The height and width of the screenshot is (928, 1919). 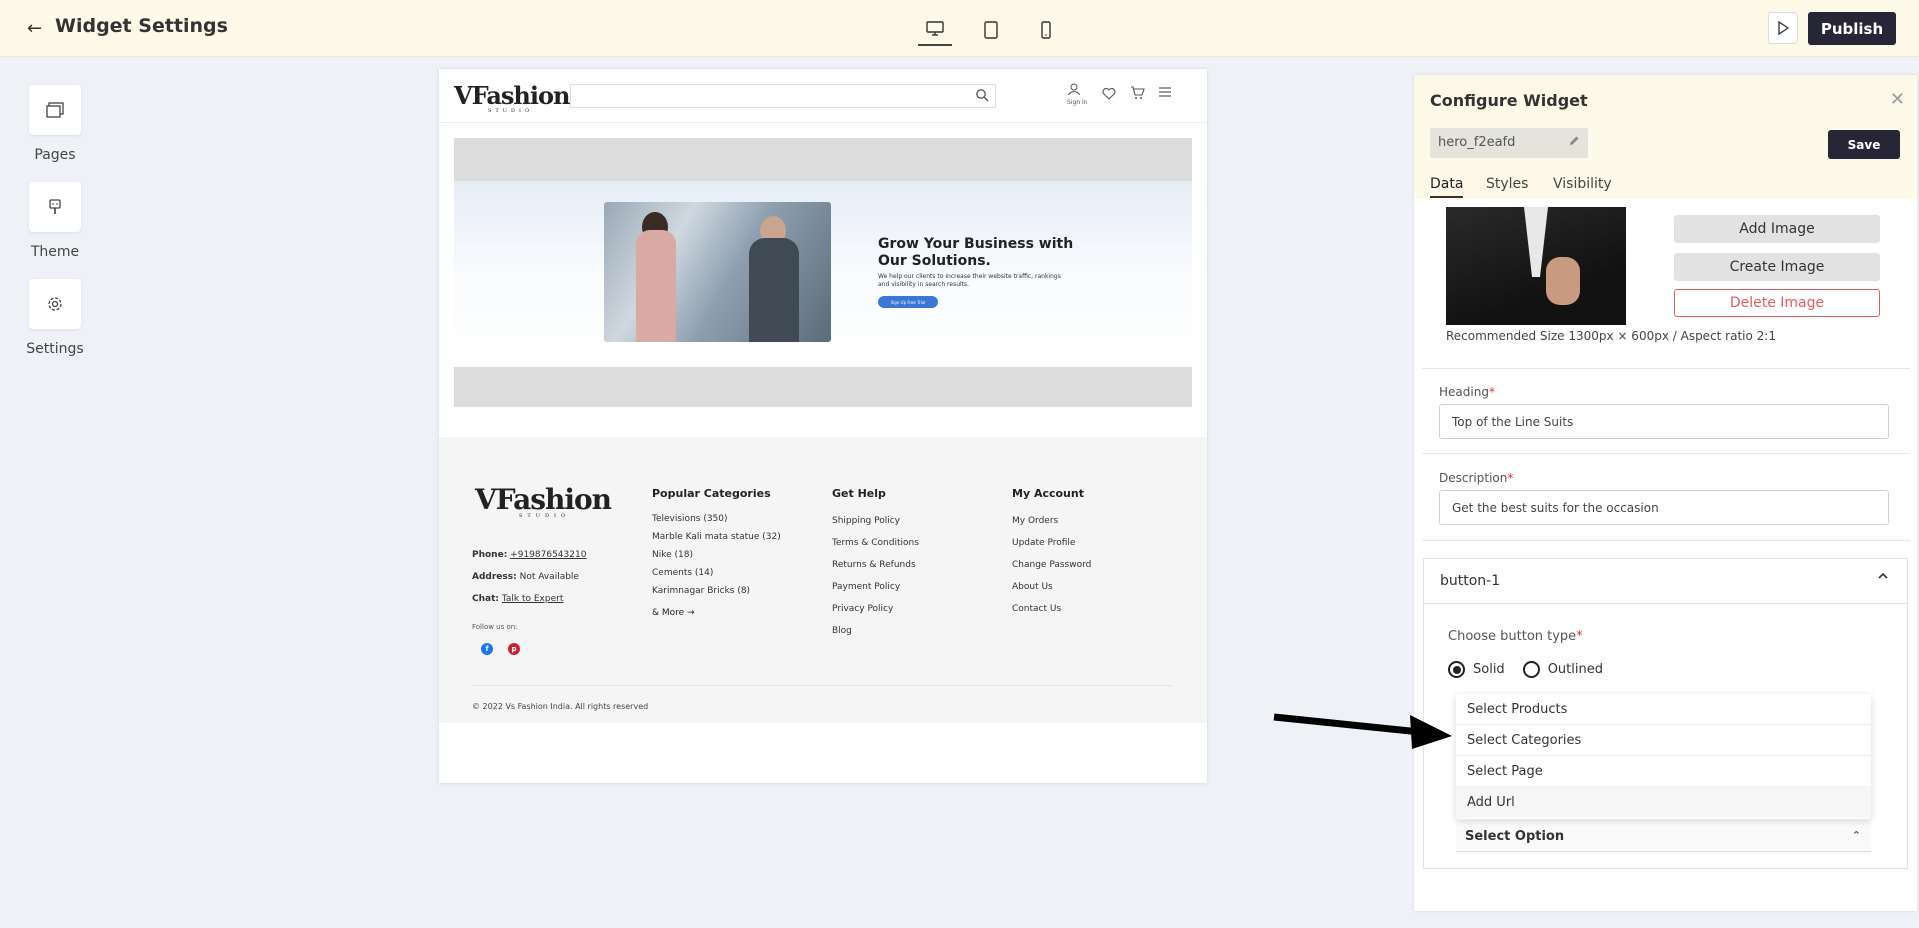 I want to click on cart-icon, so click(x=1137, y=93).